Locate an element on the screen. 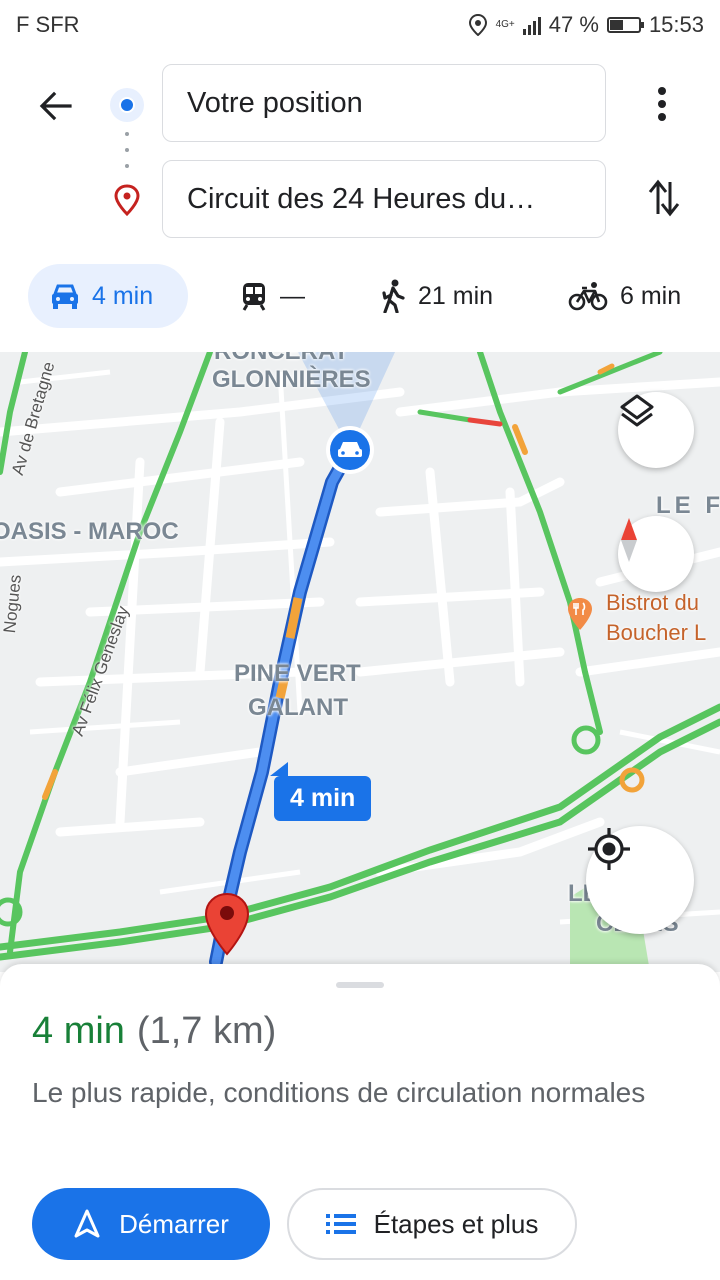  route-summary: 4 min (1,7 km) is located at coordinates (154, 1031).